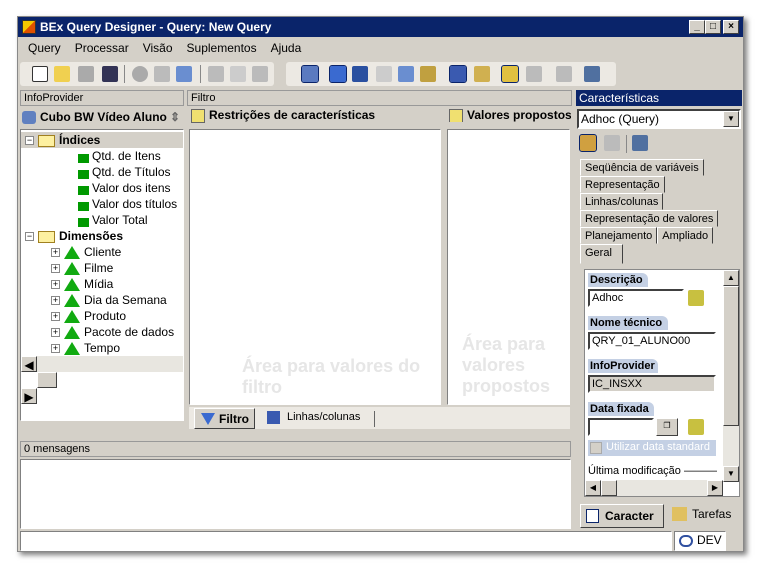 This screenshot has width=760, height=570. I want to click on tree-key-figure: Valor dos títulos, so click(102, 204).